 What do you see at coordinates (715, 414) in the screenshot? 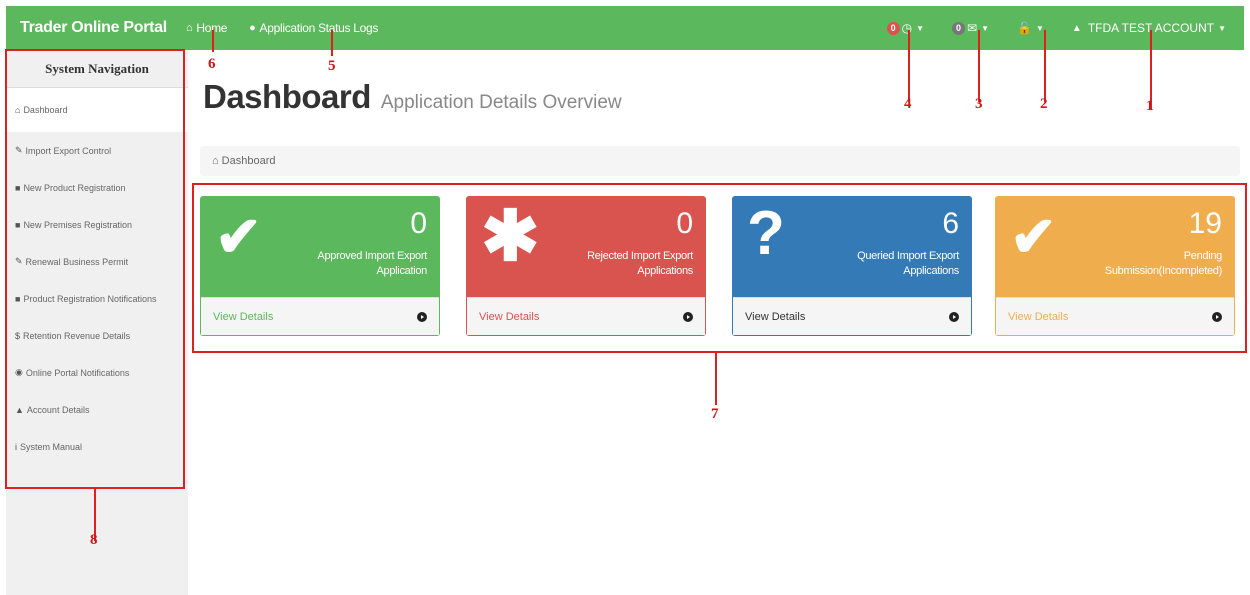
I see `annotation-label-7: 7` at bounding box center [715, 414].